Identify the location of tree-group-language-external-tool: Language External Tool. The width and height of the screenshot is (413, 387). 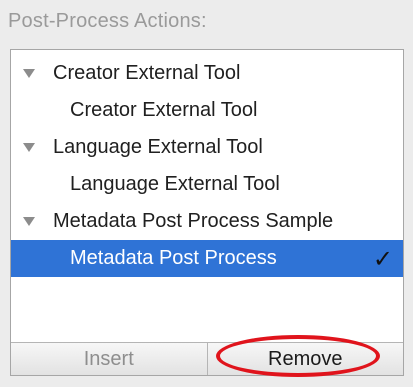
(207, 147).